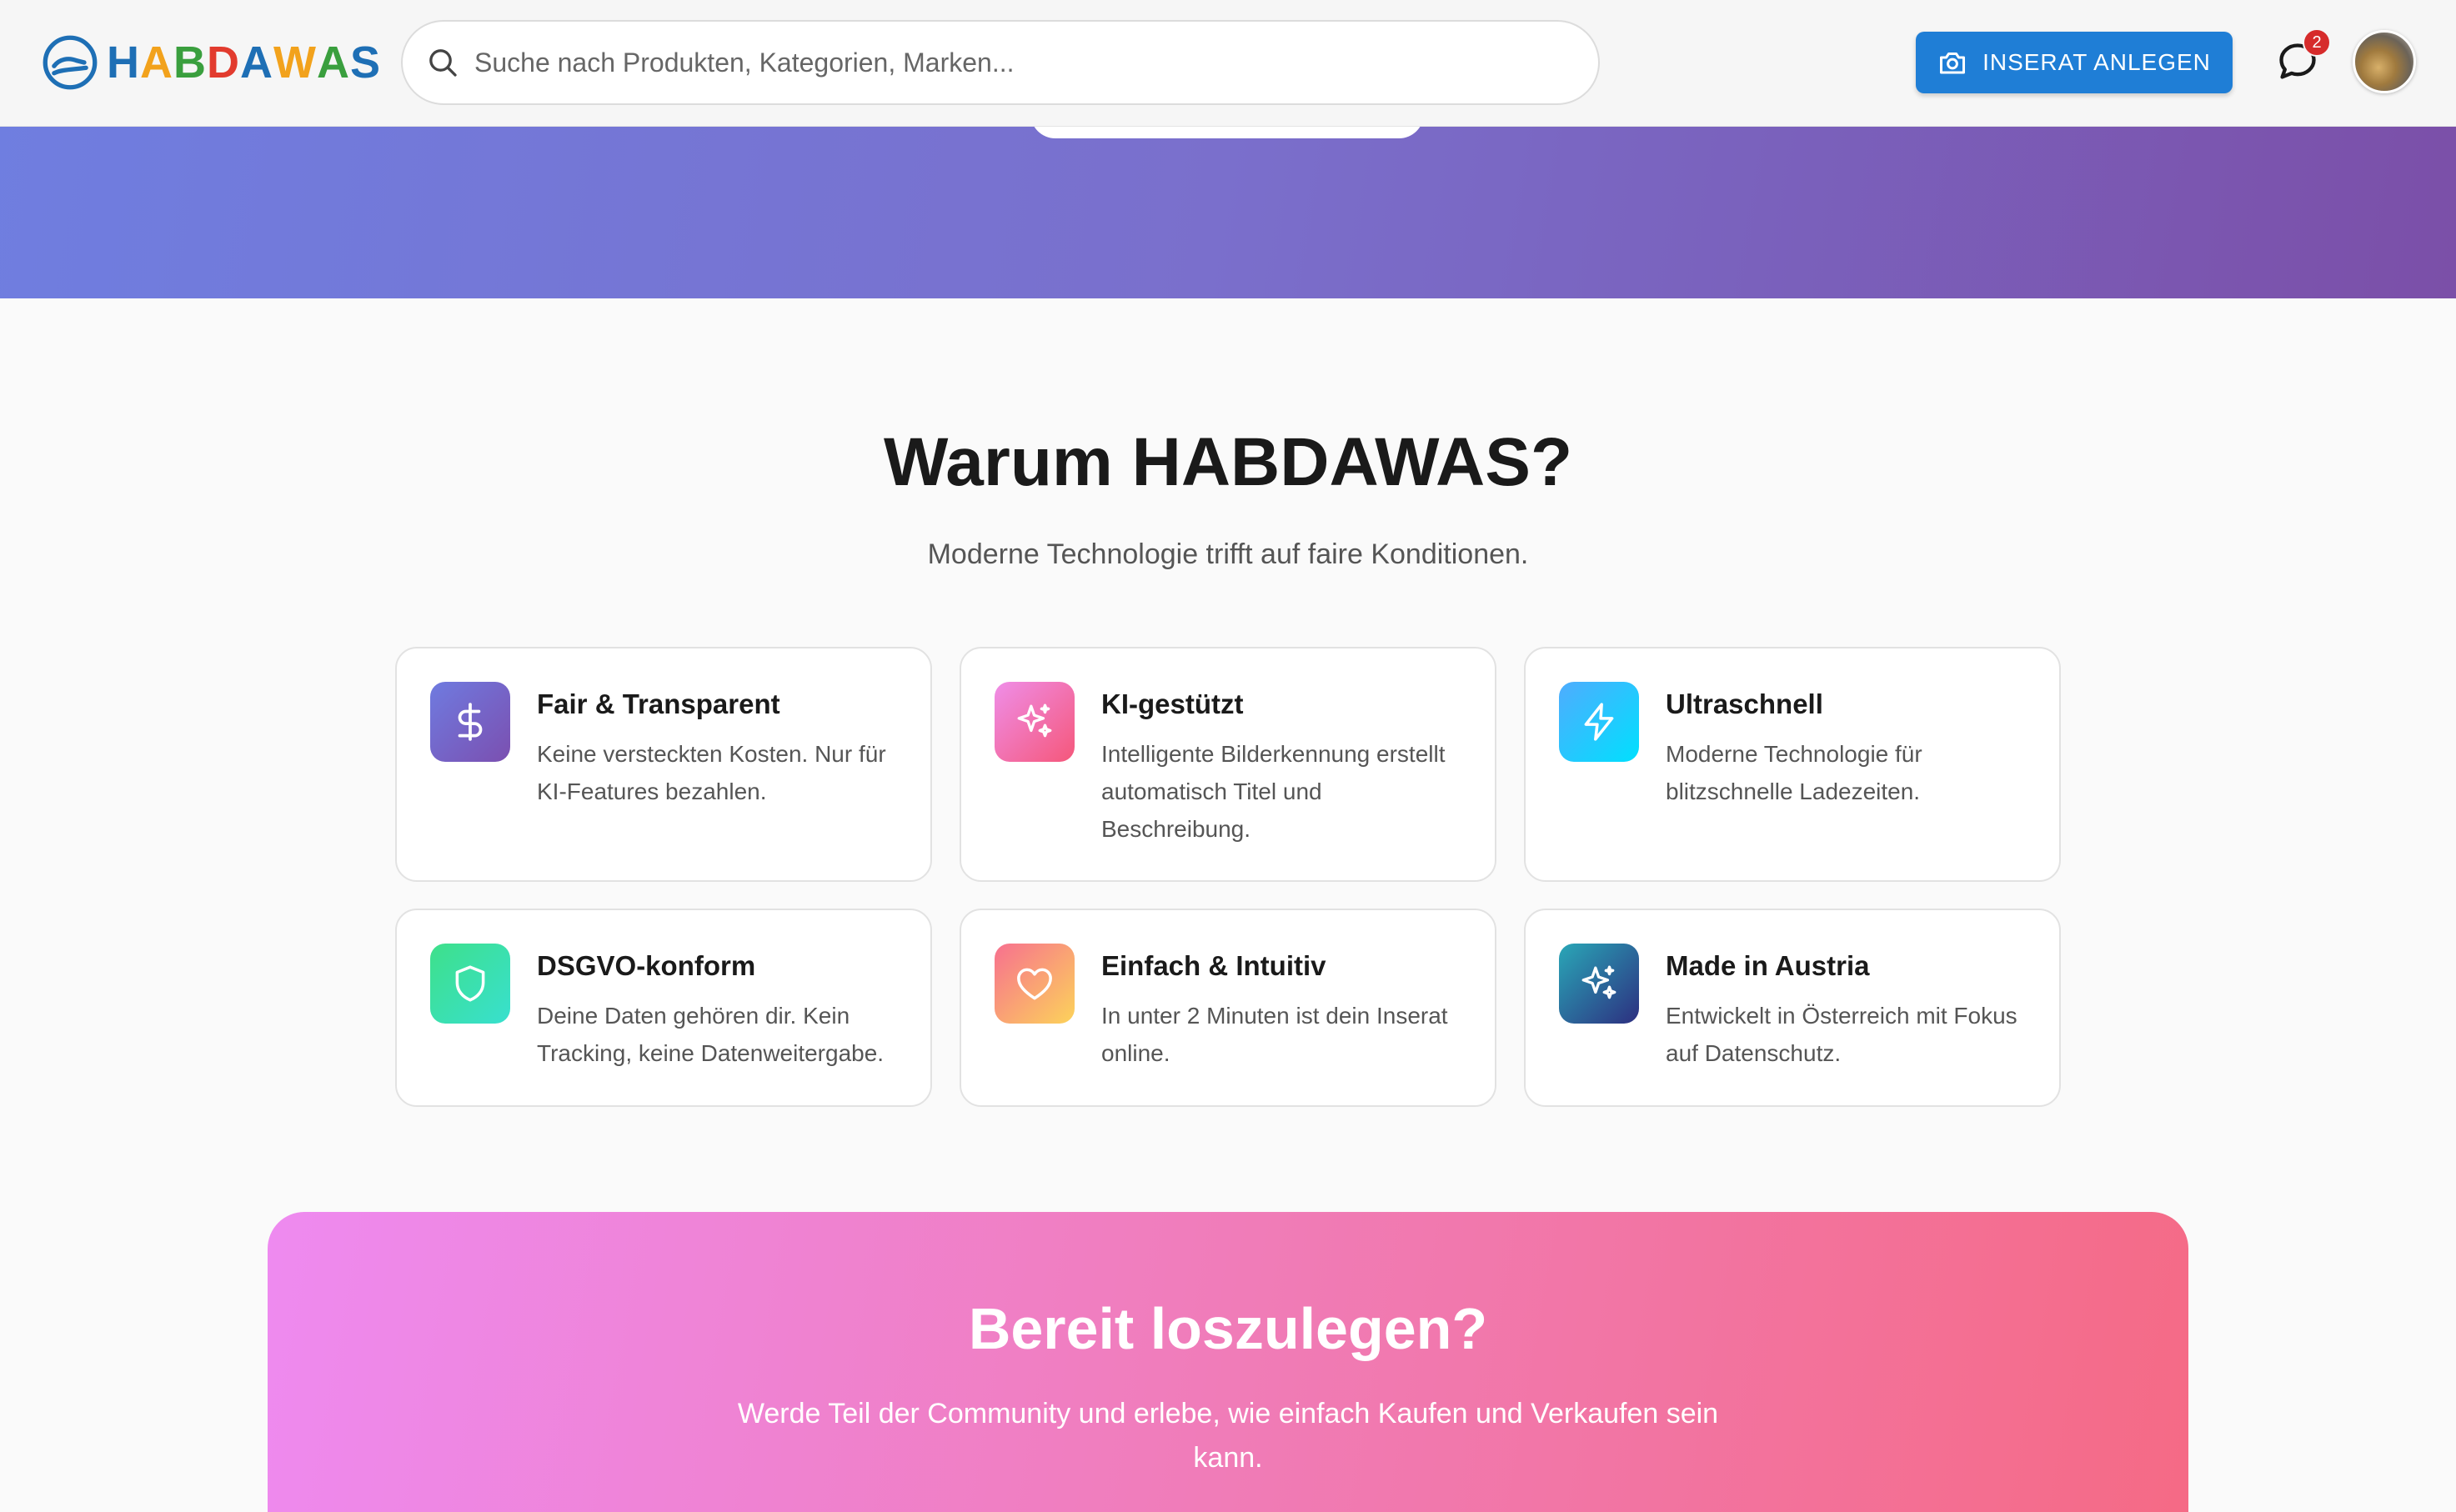 The height and width of the screenshot is (1512, 2456). What do you see at coordinates (658, 704) in the screenshot?
I see `feature-title: Fair & Transparent` at bounding box center [658, 704].